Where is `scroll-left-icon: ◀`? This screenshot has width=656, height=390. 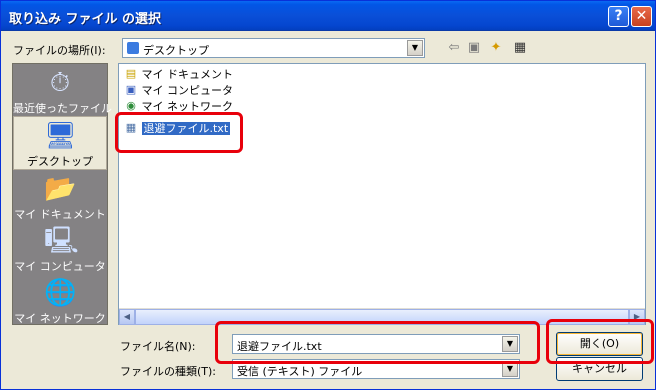 scroll-left-icon: ◀ is located at coordinates (127, 317).